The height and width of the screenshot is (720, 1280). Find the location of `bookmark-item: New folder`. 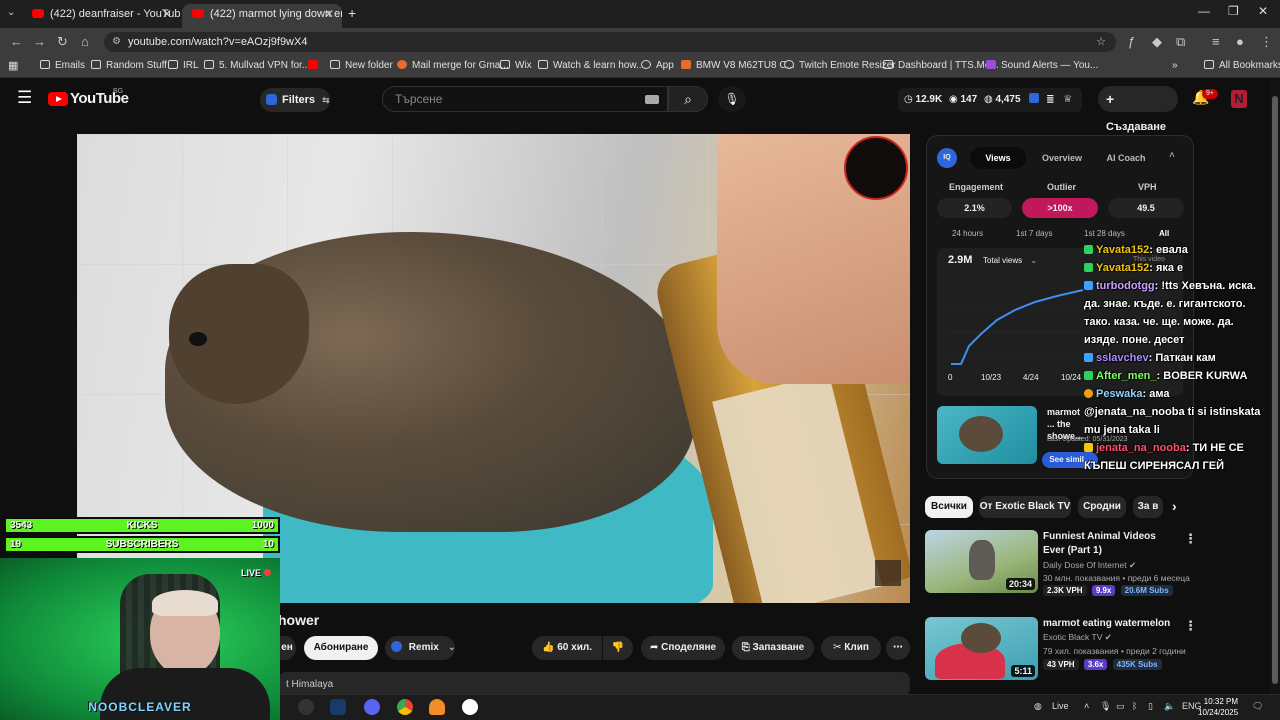

bookmark-item: New folder is located at coordinates (361, 65).